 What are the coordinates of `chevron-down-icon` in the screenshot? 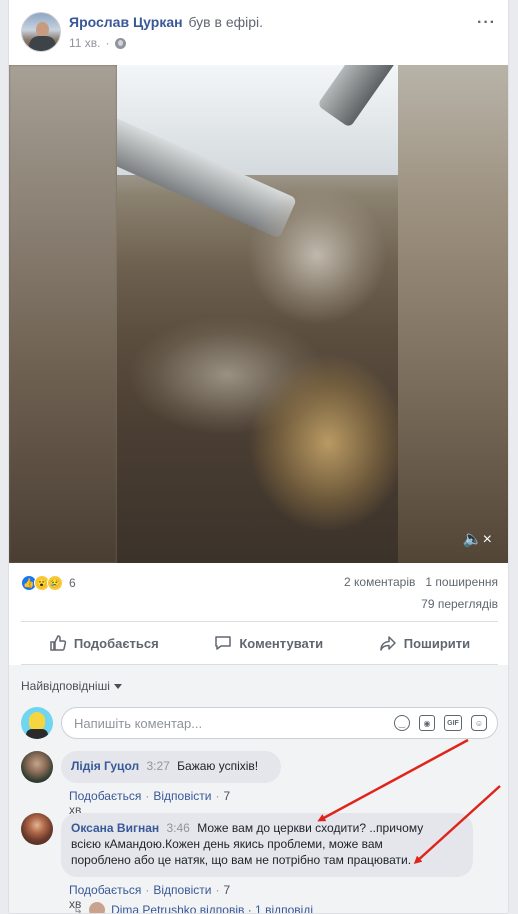 It's located at (117, 687).